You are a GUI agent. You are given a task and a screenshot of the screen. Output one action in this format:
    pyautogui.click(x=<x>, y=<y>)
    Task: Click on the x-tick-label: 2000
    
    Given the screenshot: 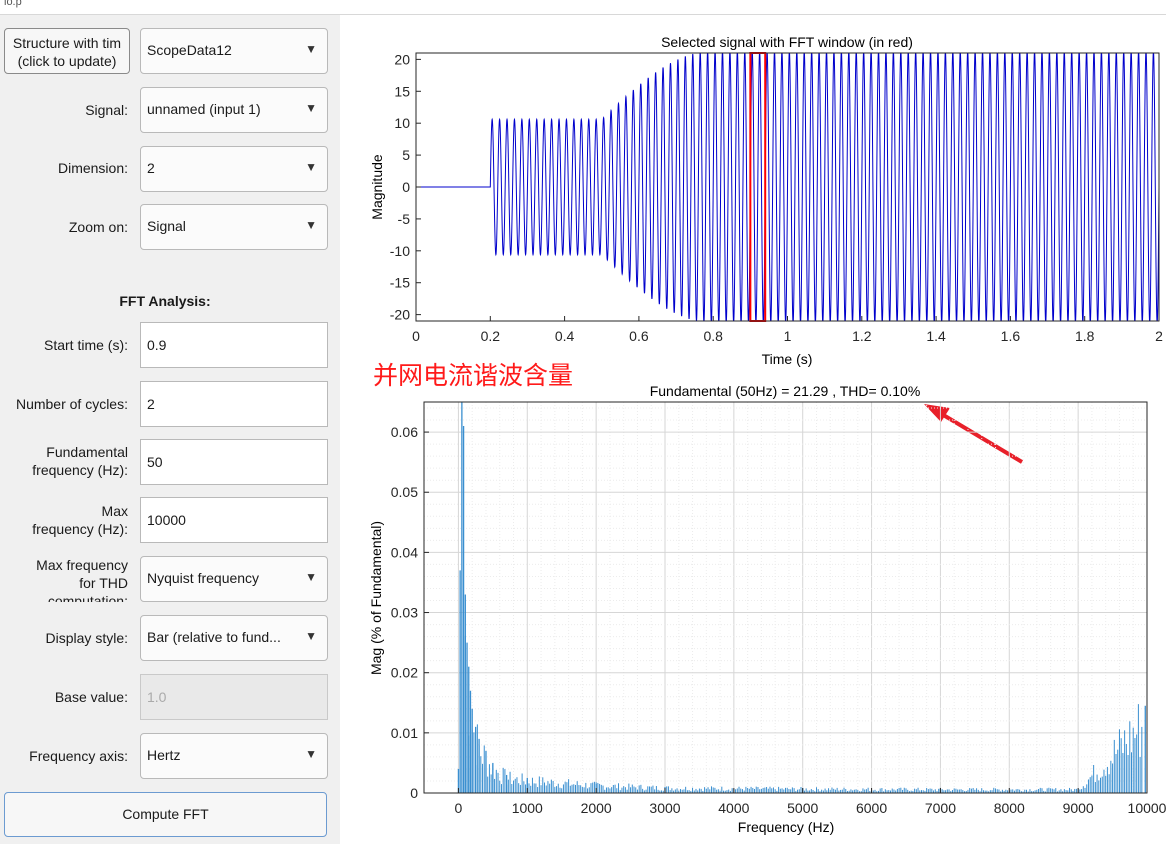 What is the action you would take?
    pyautogui.click(x=596, y=808)
    